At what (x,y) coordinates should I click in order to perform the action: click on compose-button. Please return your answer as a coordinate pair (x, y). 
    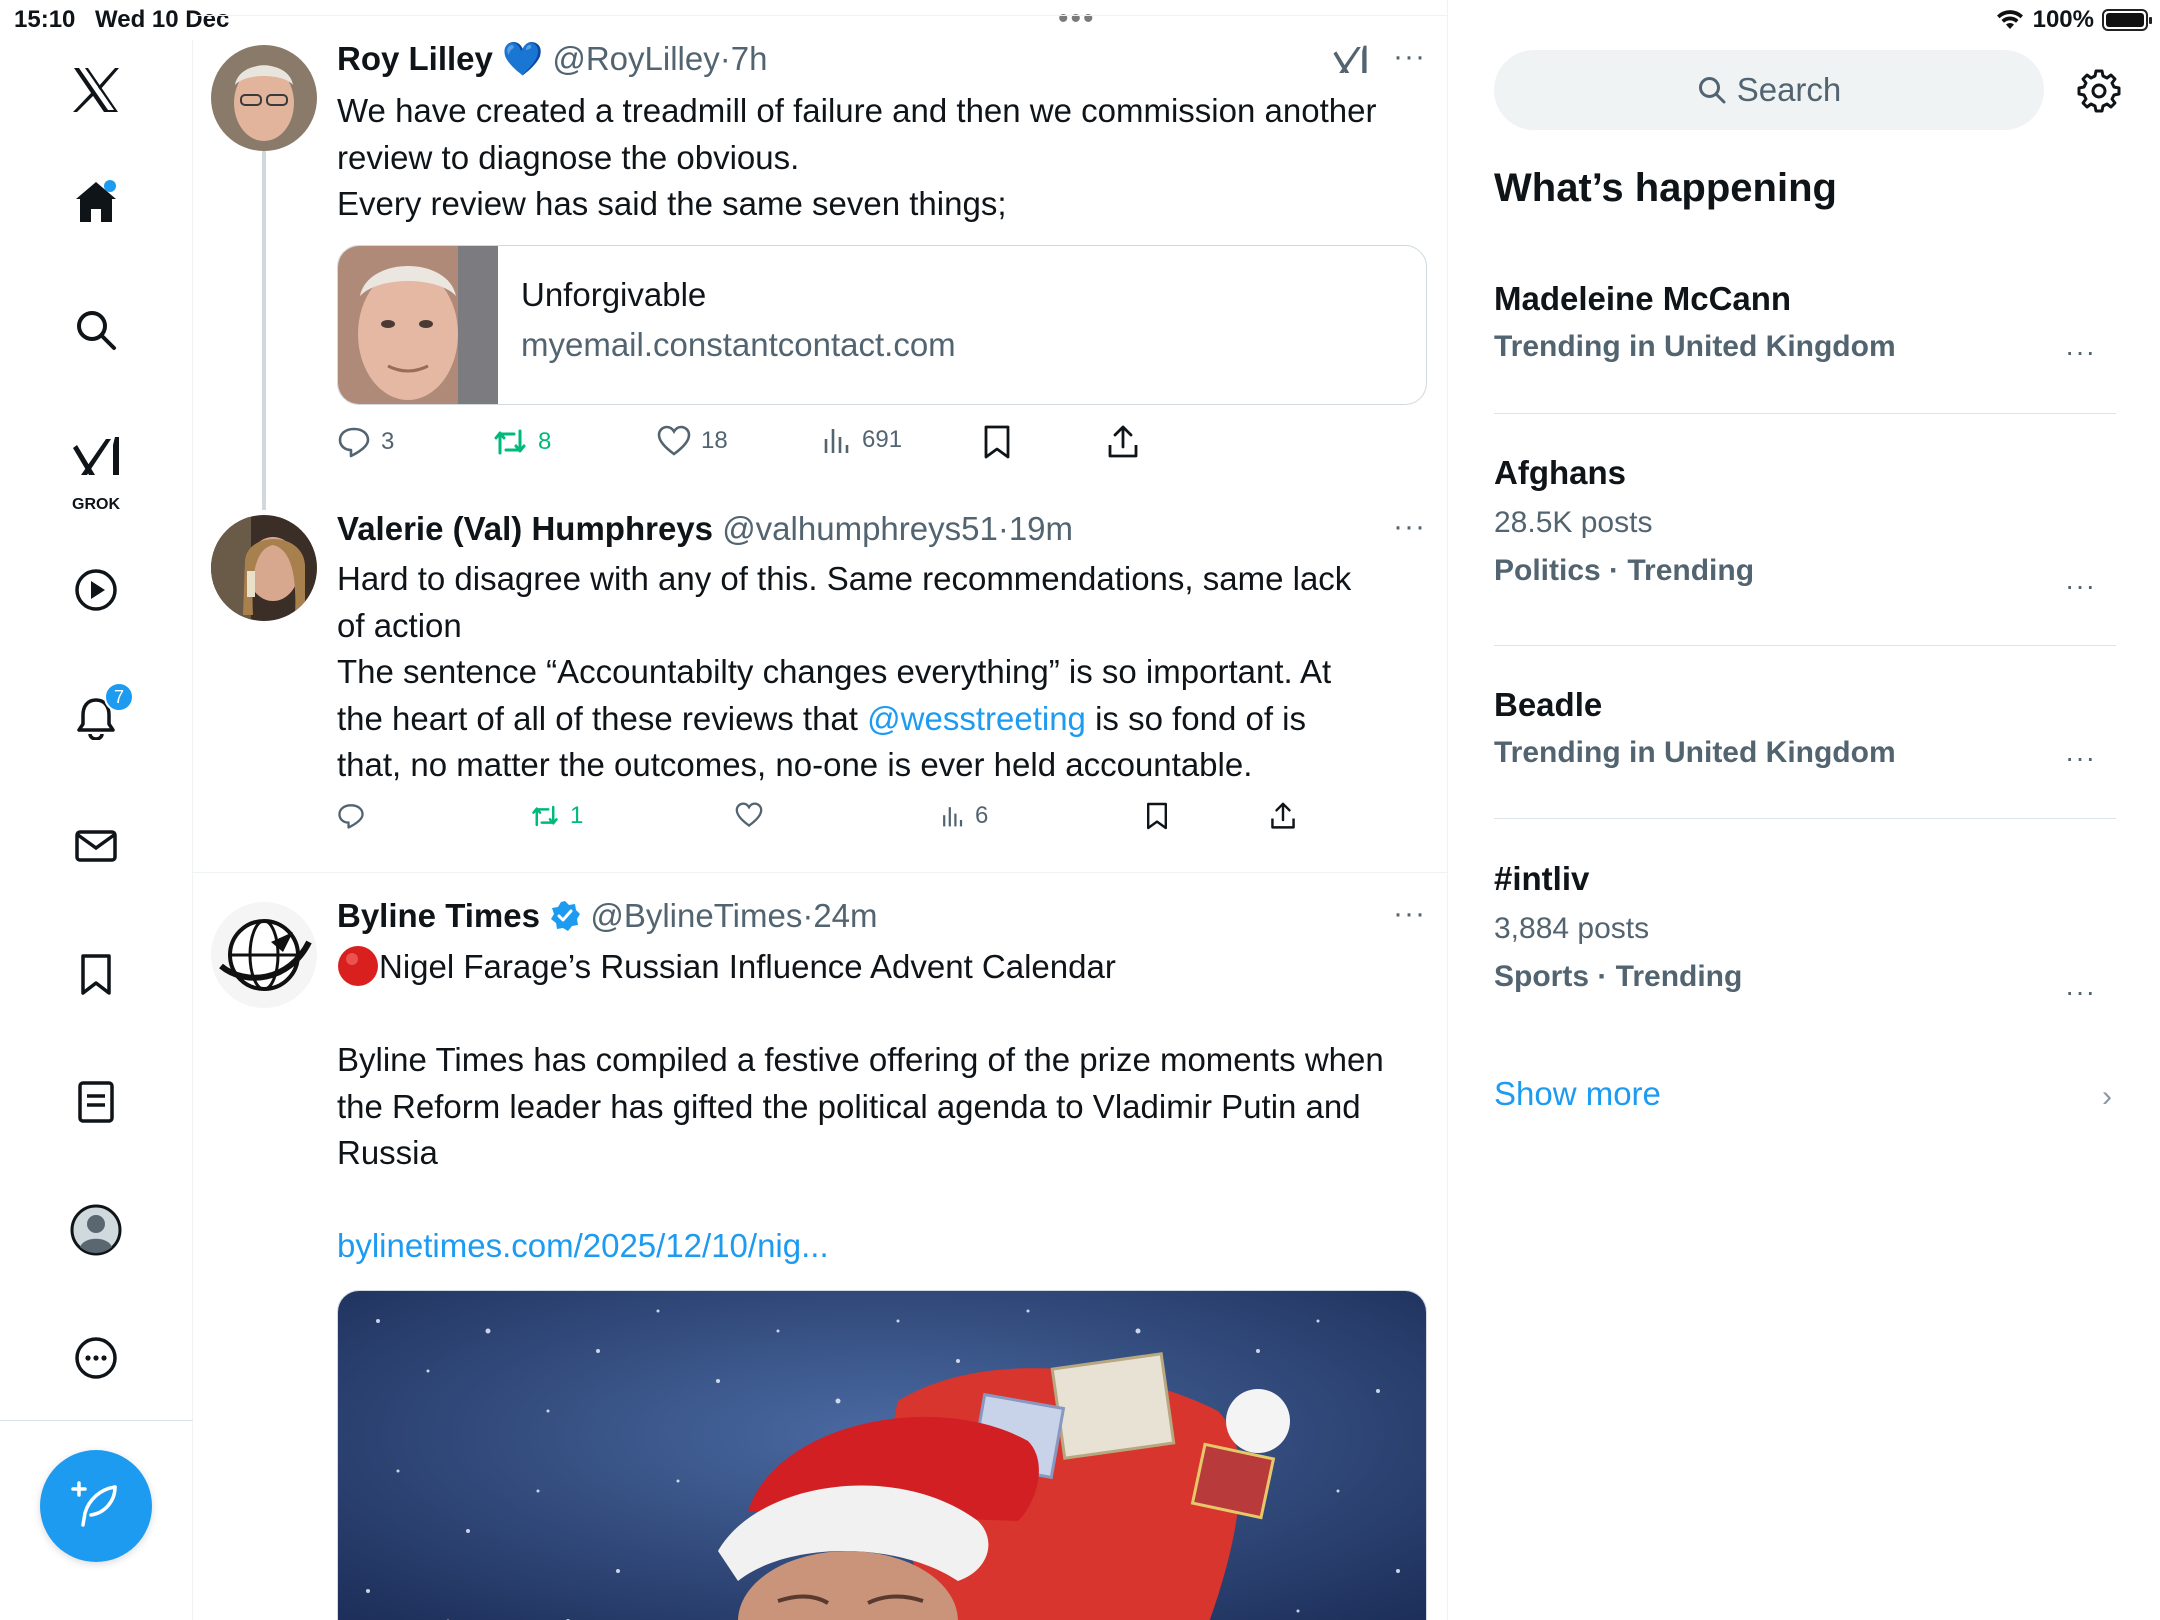
    Looking at the image, I should click on (96, 1506).